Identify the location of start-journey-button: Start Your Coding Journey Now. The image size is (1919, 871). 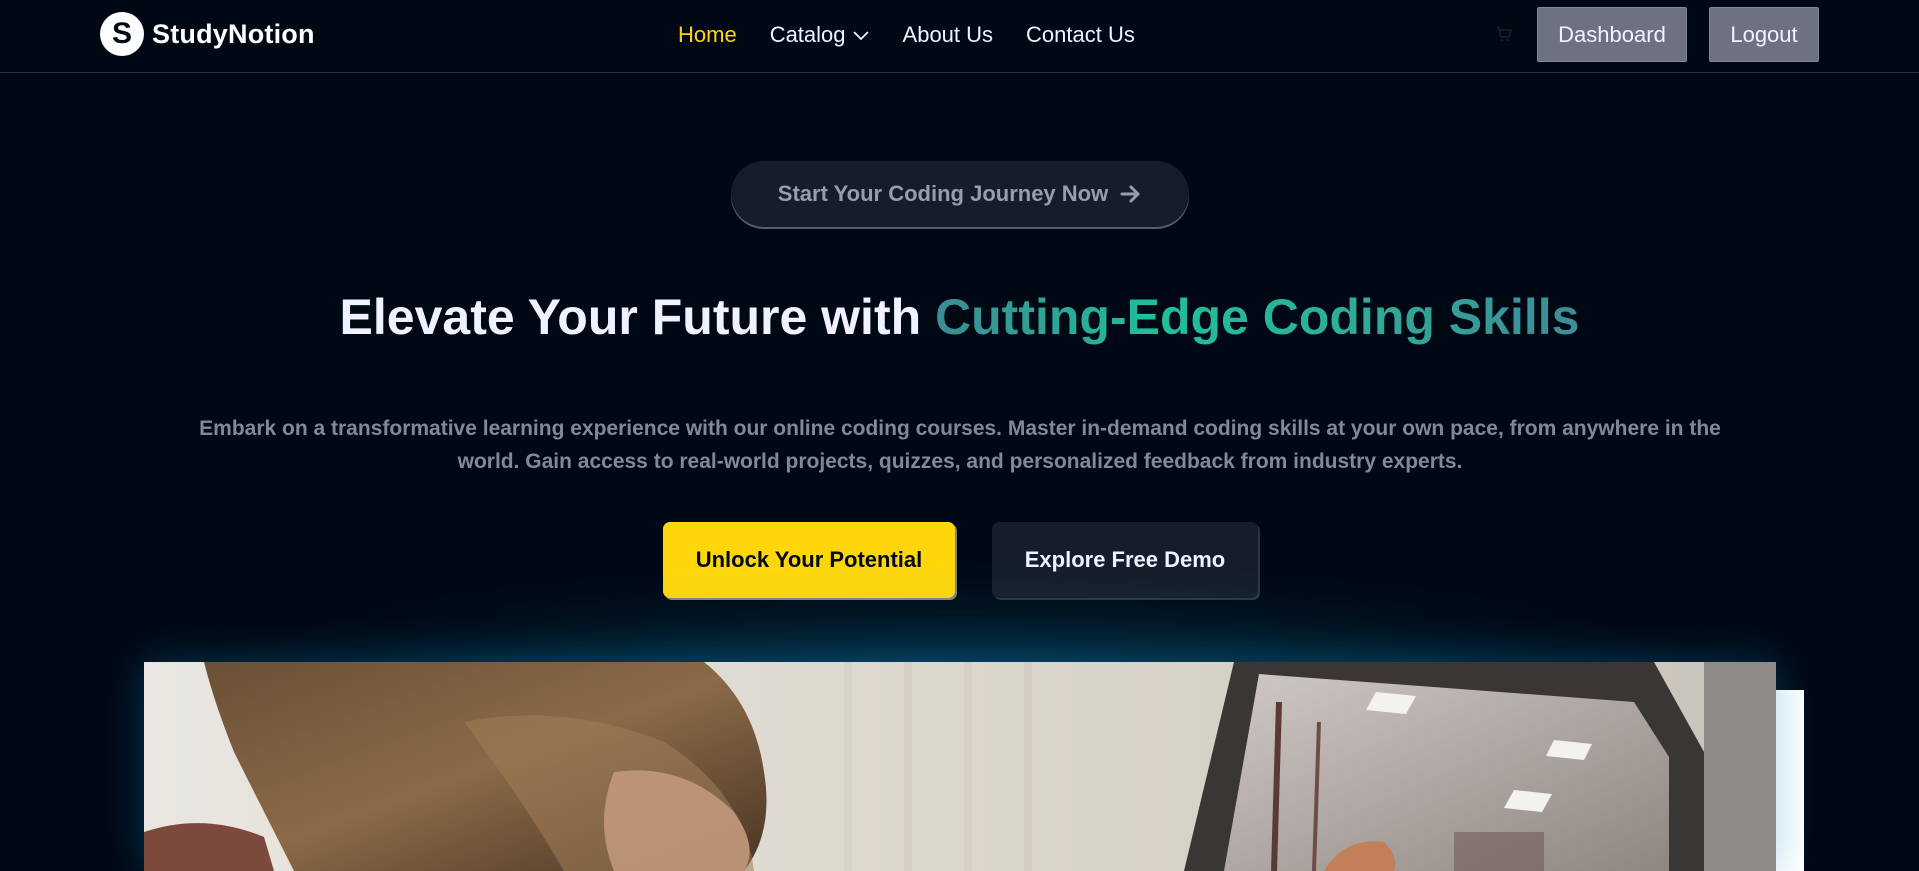
(960, 194).